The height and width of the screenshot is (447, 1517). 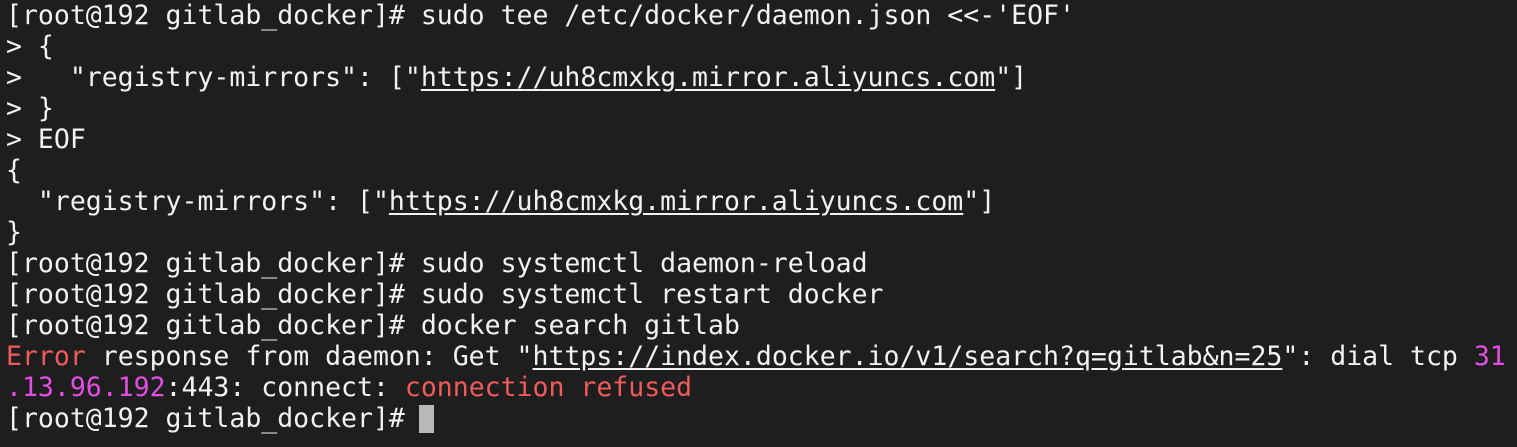 I want to click on text-cursor, so click(x=426, y=419).